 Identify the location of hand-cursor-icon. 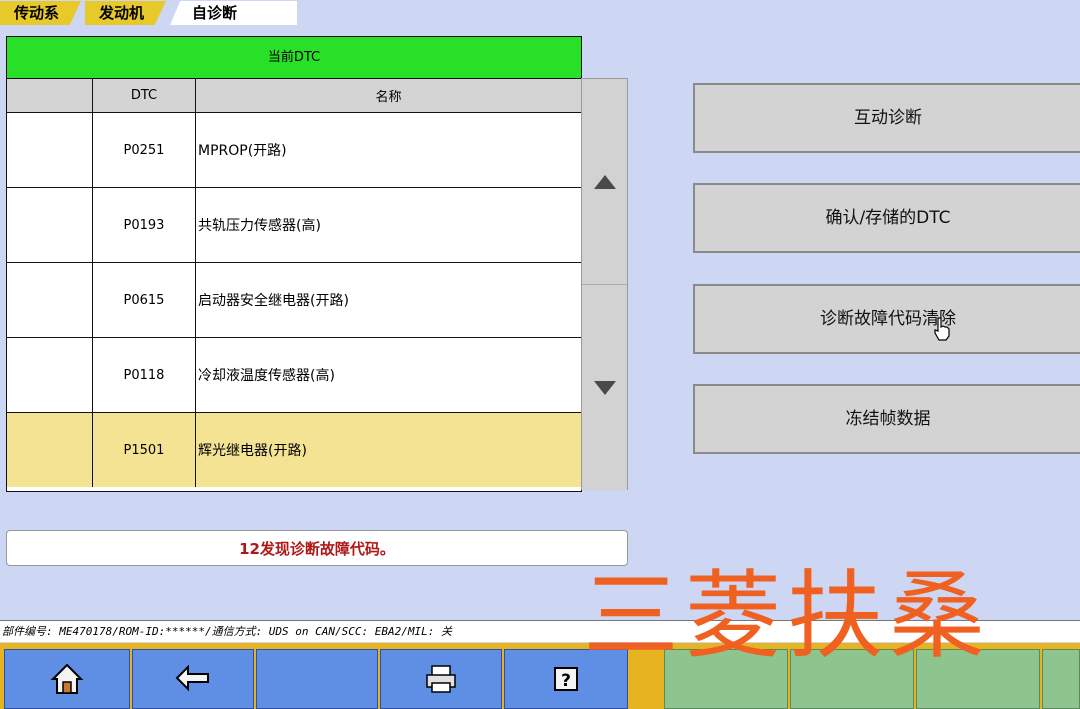
(942, 329).